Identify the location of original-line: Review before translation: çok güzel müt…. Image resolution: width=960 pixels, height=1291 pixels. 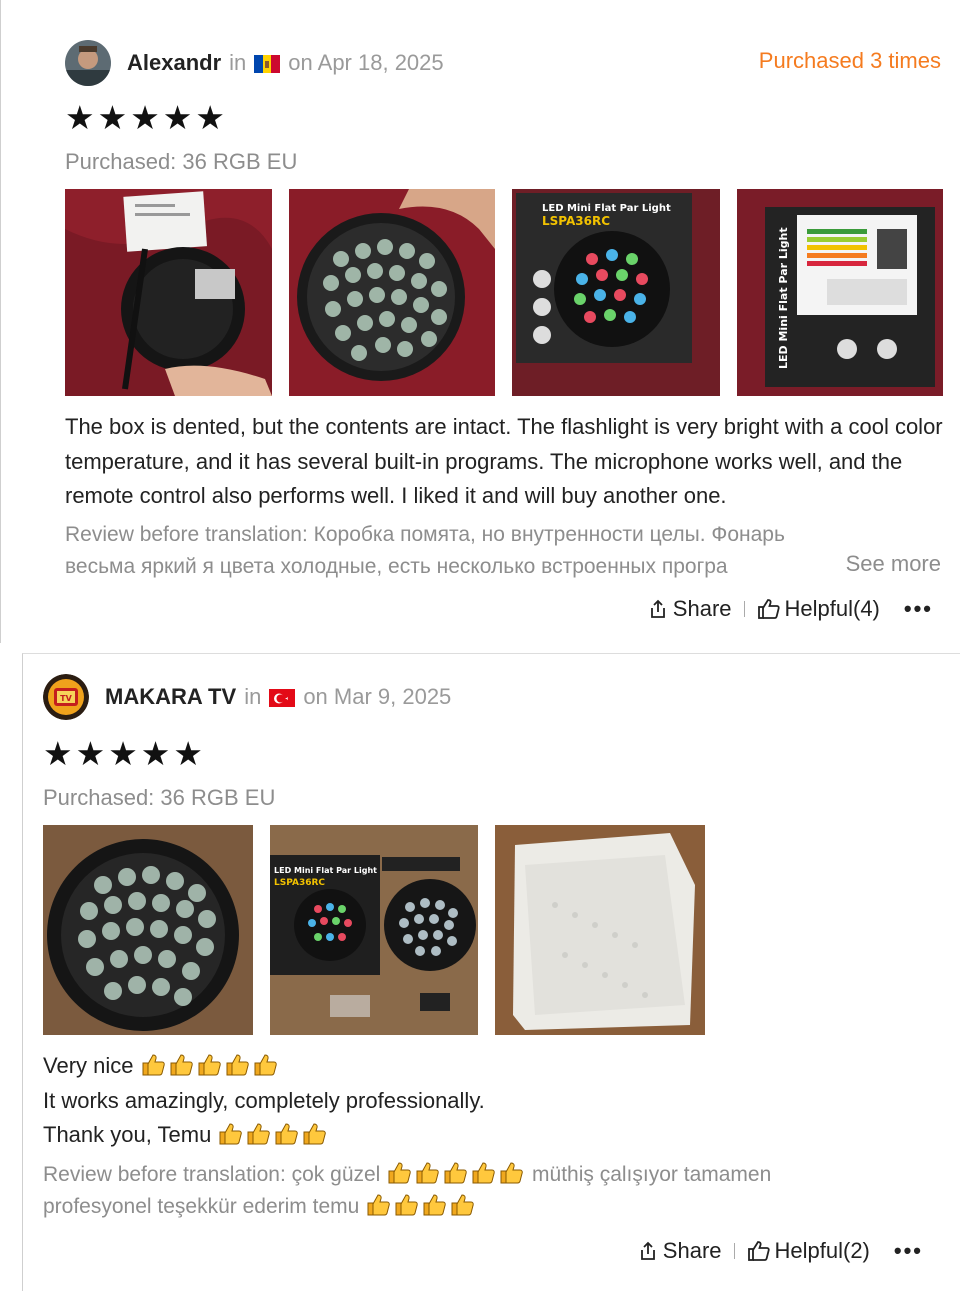
(483, 1175).